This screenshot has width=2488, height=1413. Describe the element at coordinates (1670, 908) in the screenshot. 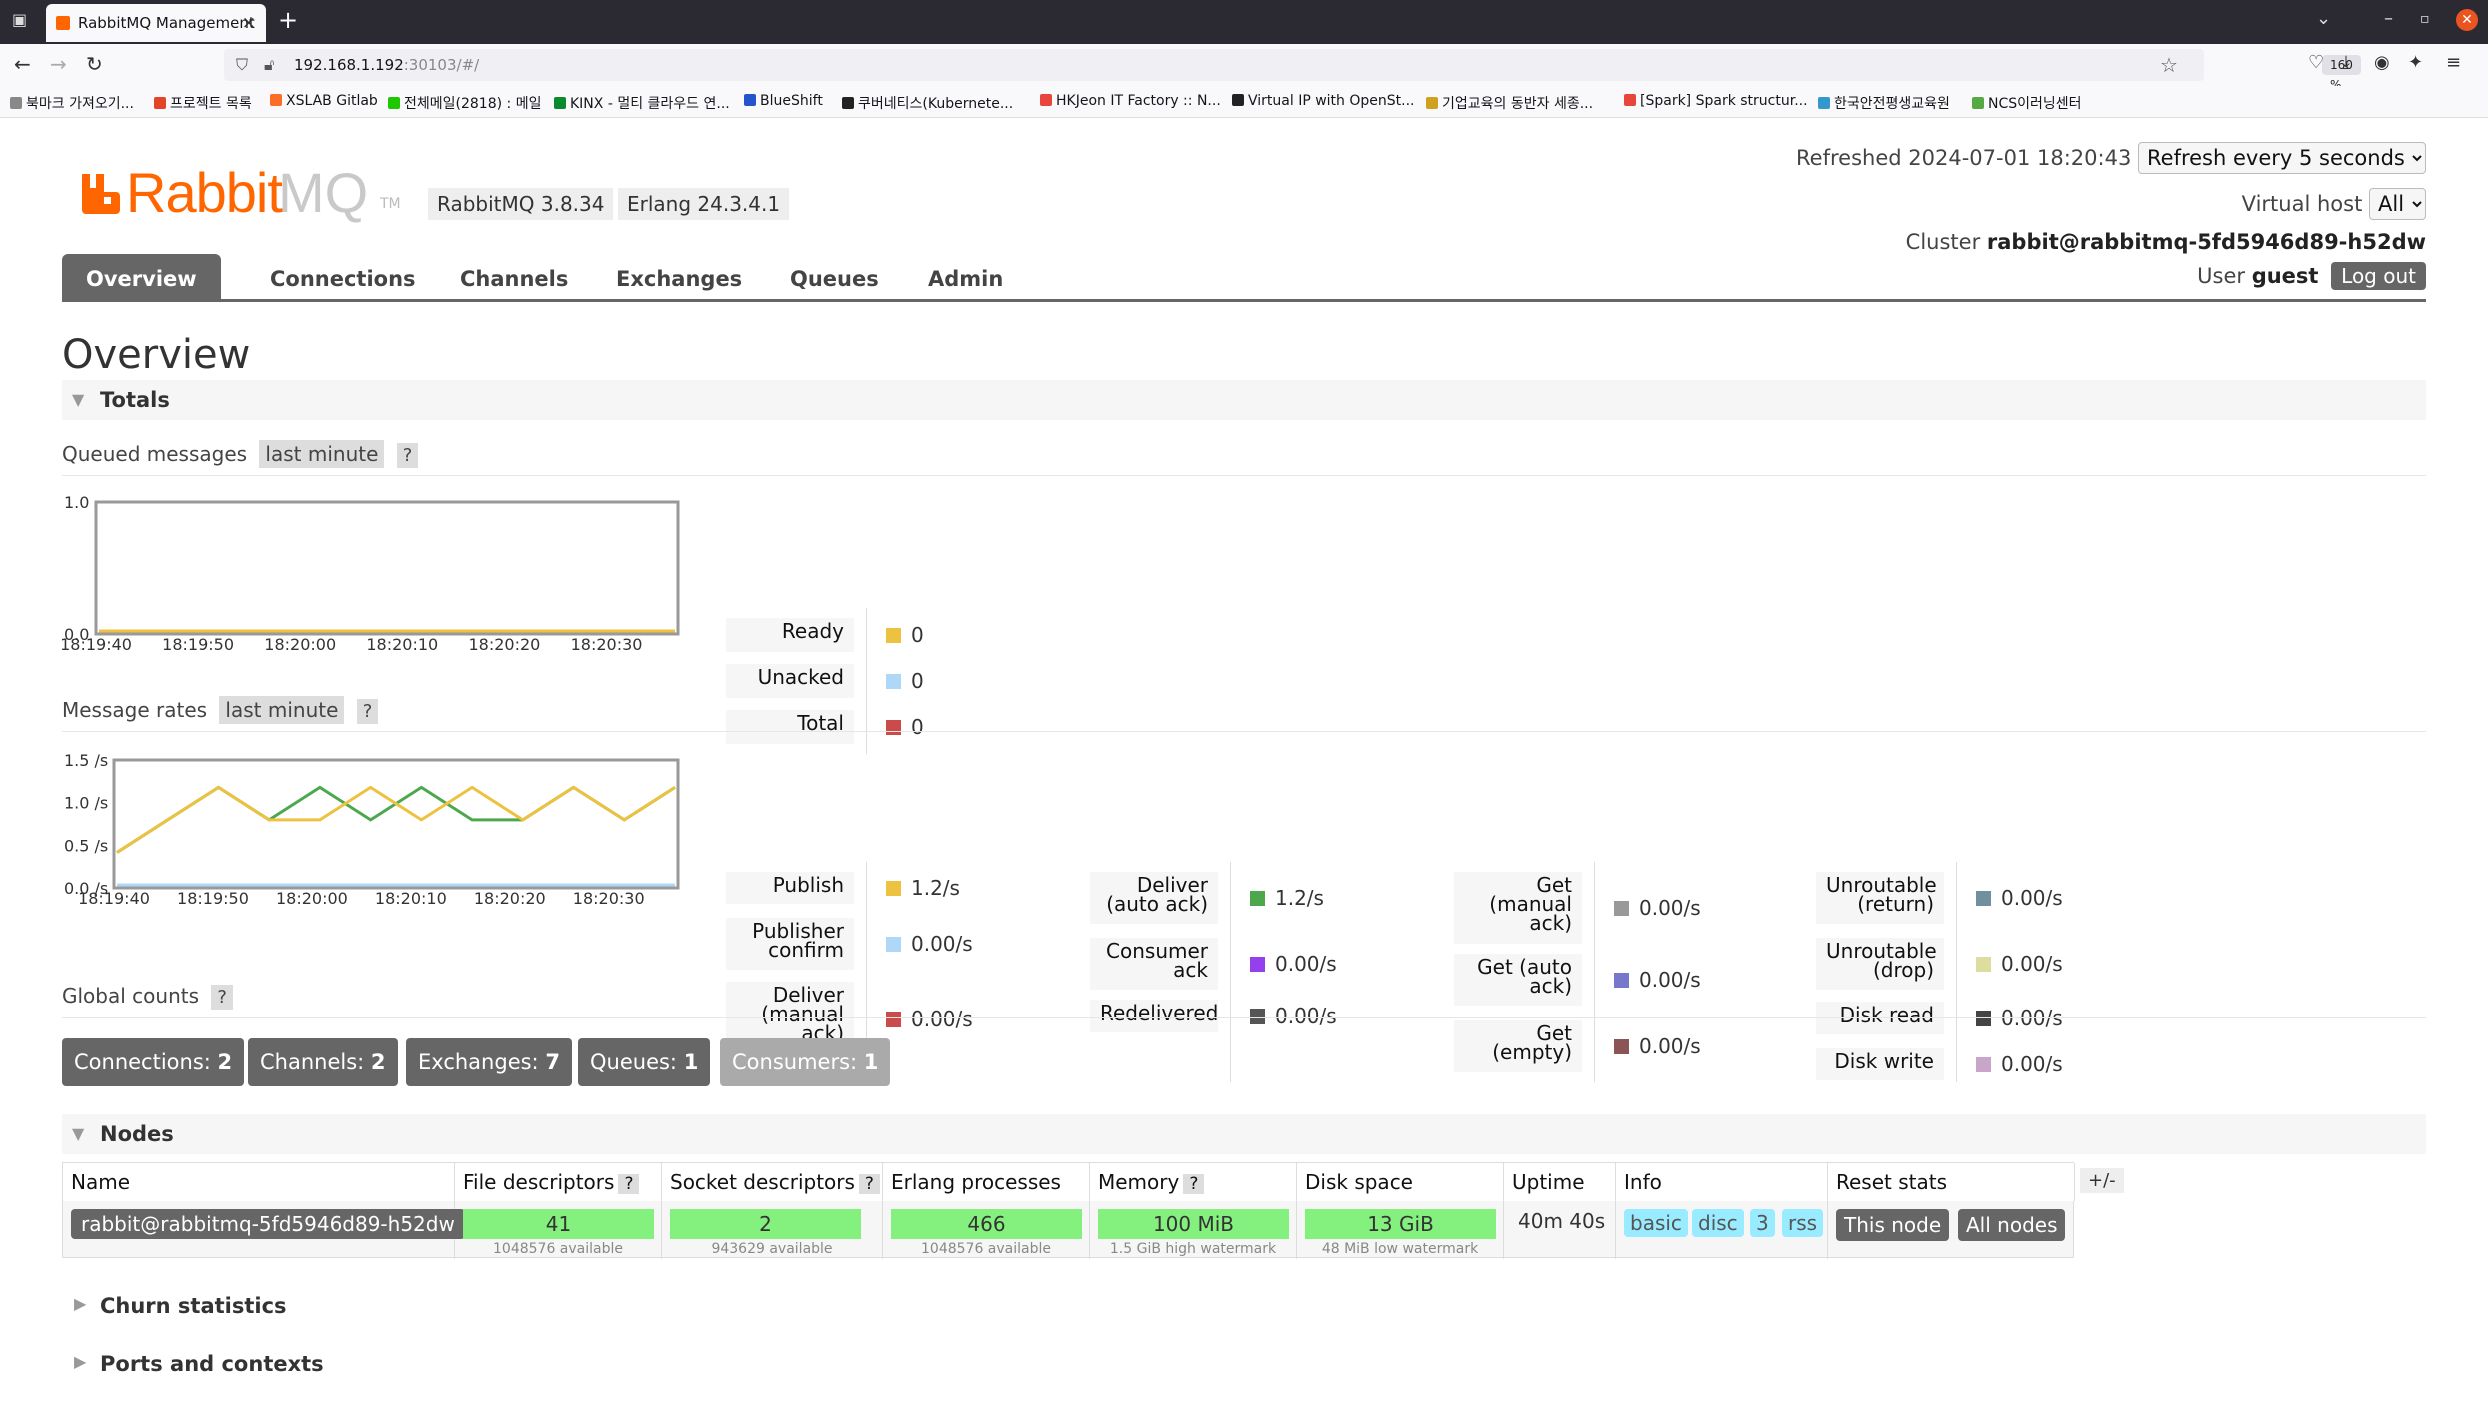

I see `legend-value-text: 0.00/s` at that location.